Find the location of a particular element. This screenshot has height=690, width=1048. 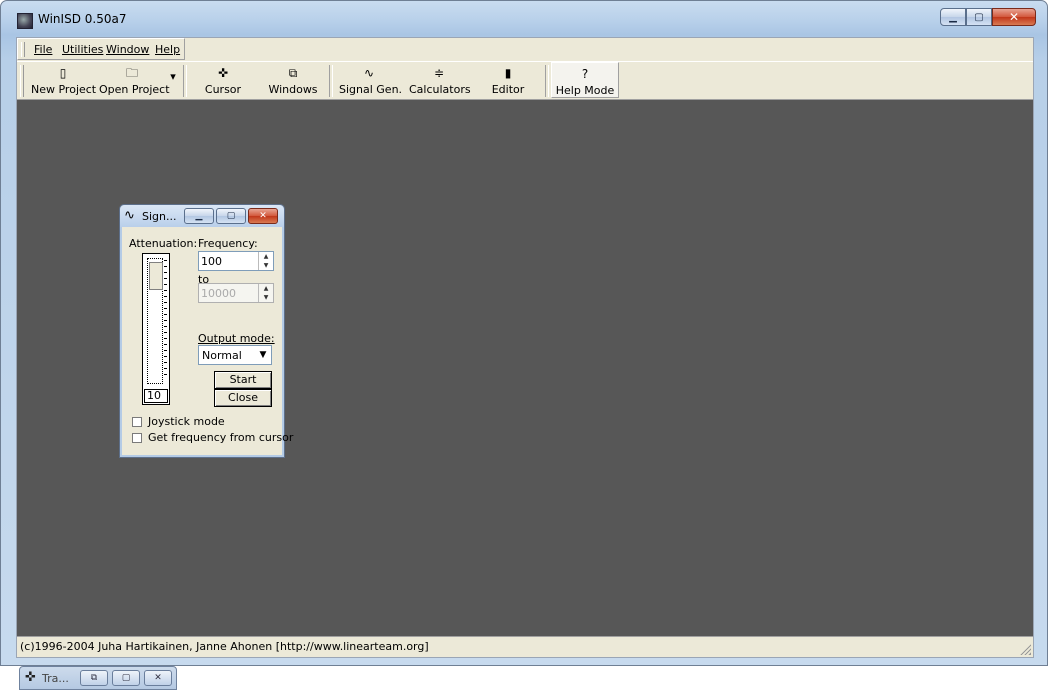

signal-minimize-button: ▁ is located at coordinates (199, 216).